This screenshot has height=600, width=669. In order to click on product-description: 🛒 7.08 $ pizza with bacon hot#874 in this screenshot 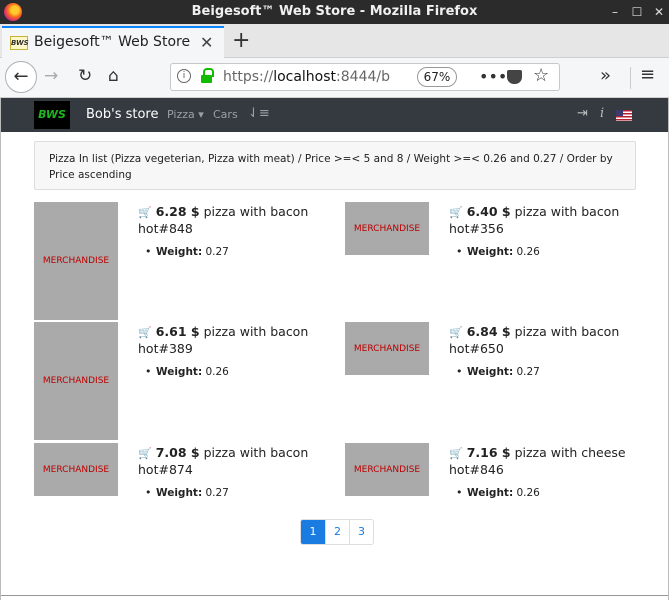, I will do `click(233, 461)`.